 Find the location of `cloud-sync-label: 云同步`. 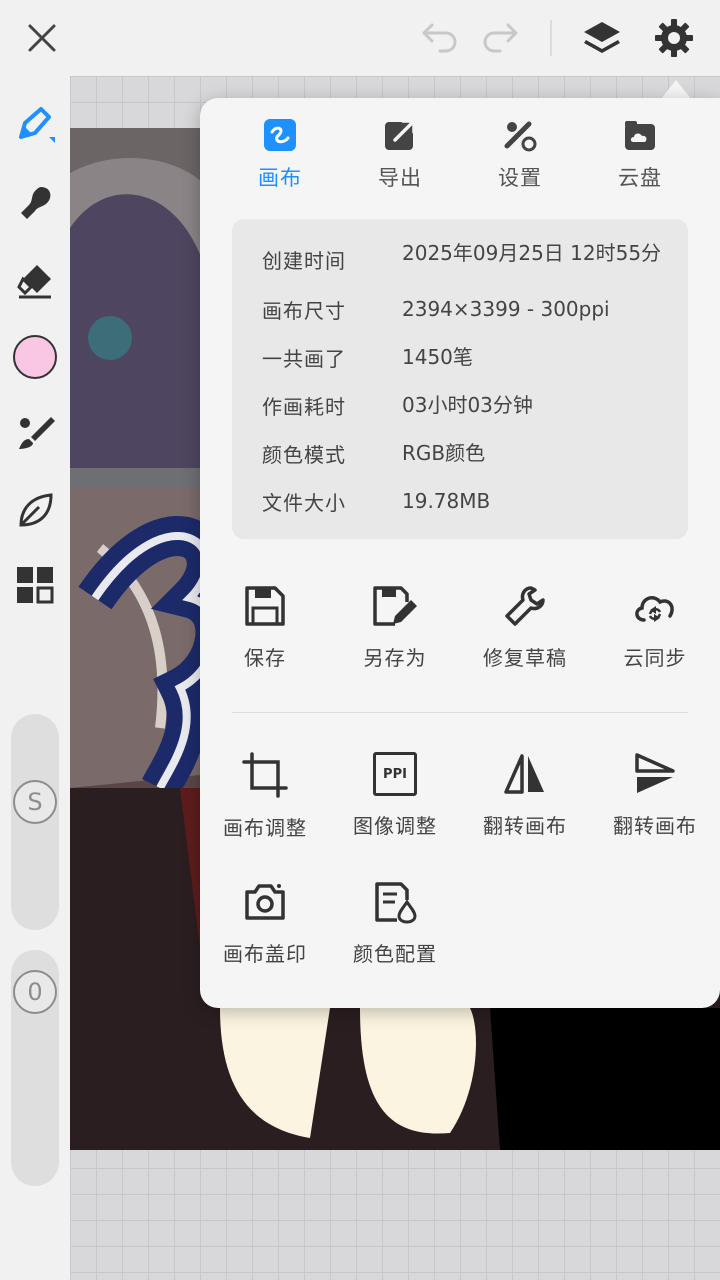

cloud-sync-label: 云同步 is located at coordinates (655, 658).